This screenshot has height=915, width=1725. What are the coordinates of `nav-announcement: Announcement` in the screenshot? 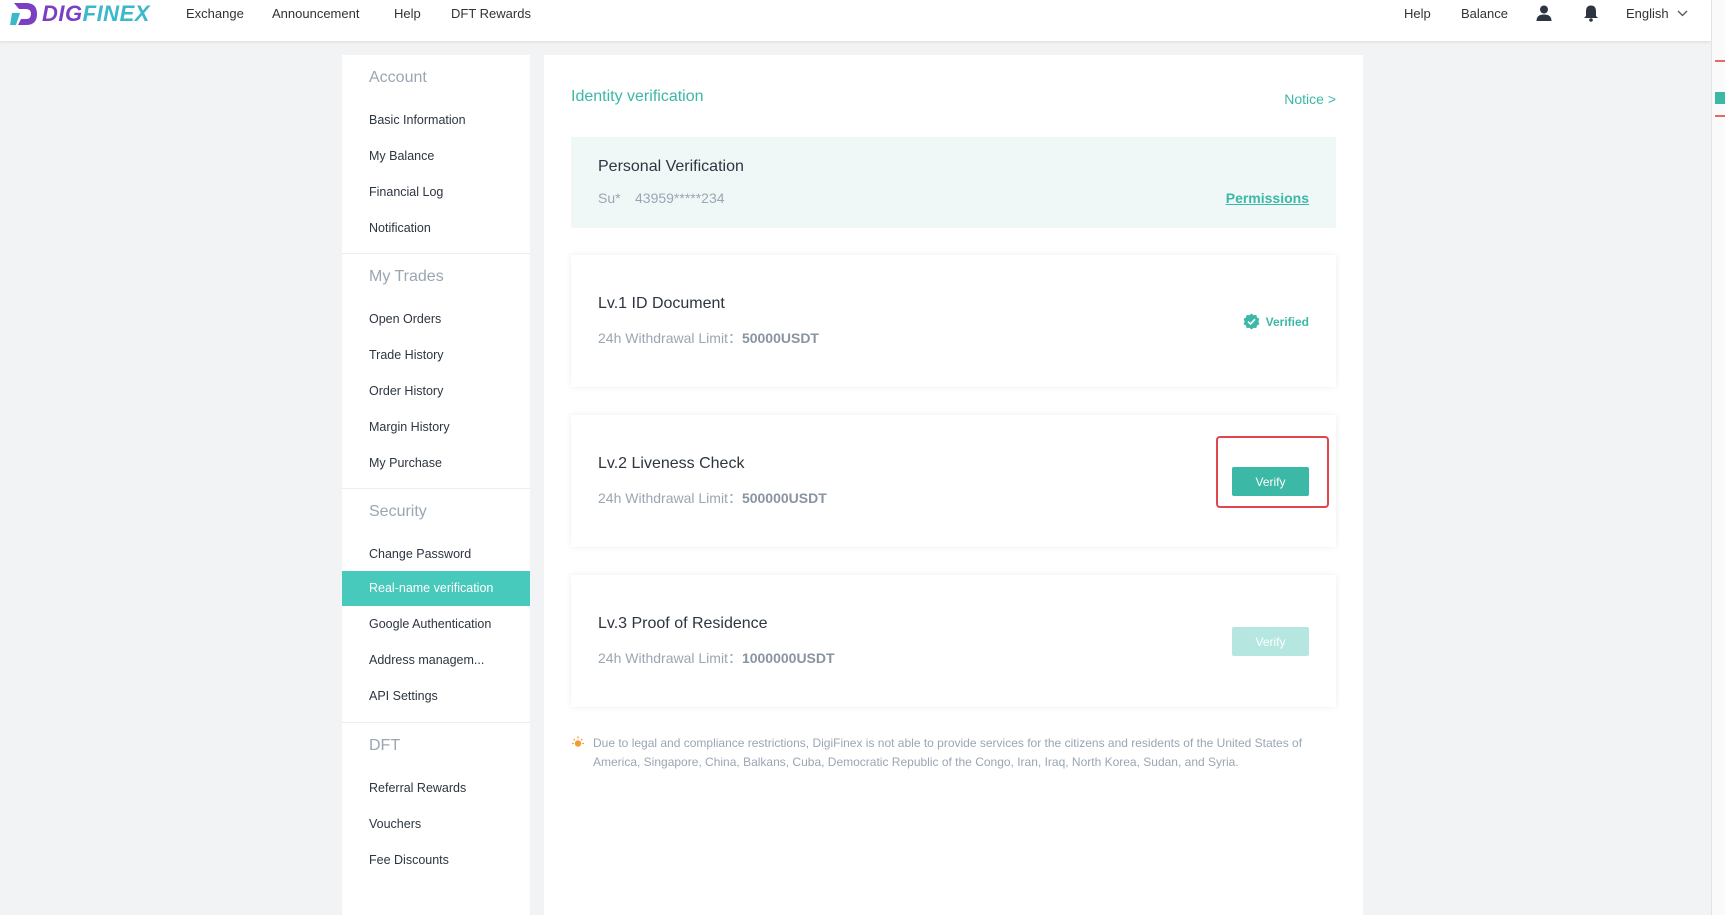 It's located at (315, 13).